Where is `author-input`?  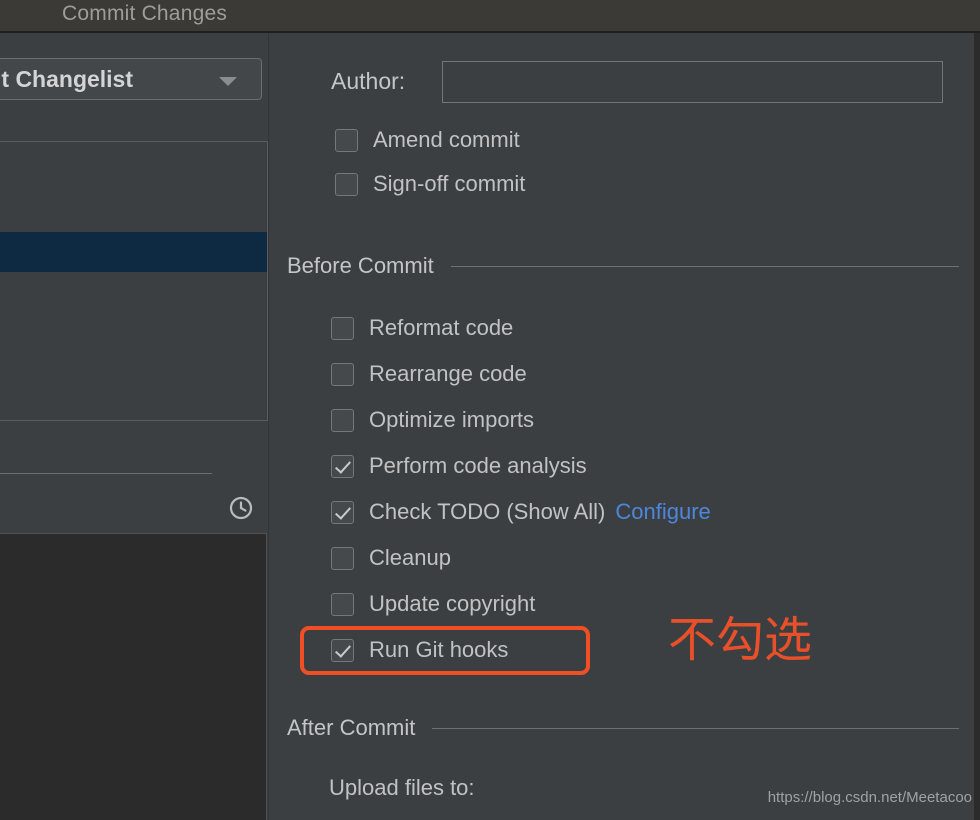 author-input is located at coordinates (692, 82).